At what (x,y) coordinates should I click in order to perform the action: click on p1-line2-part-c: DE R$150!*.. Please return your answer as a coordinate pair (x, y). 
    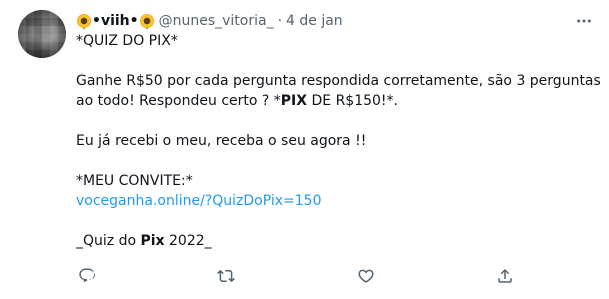
    Looking at the image, I should click on (352, 101).